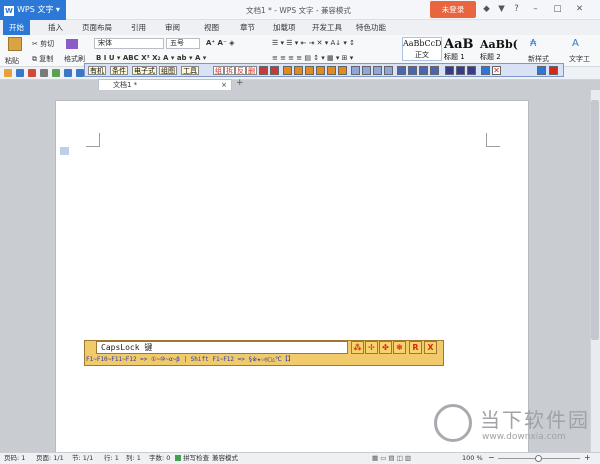 The height and width of the screenshot is (464, 600). What do you see at coordinates (50, 458) in the screenshot?
I see `status-pages: 页面: 1/1` at bounding box center [50, 458].